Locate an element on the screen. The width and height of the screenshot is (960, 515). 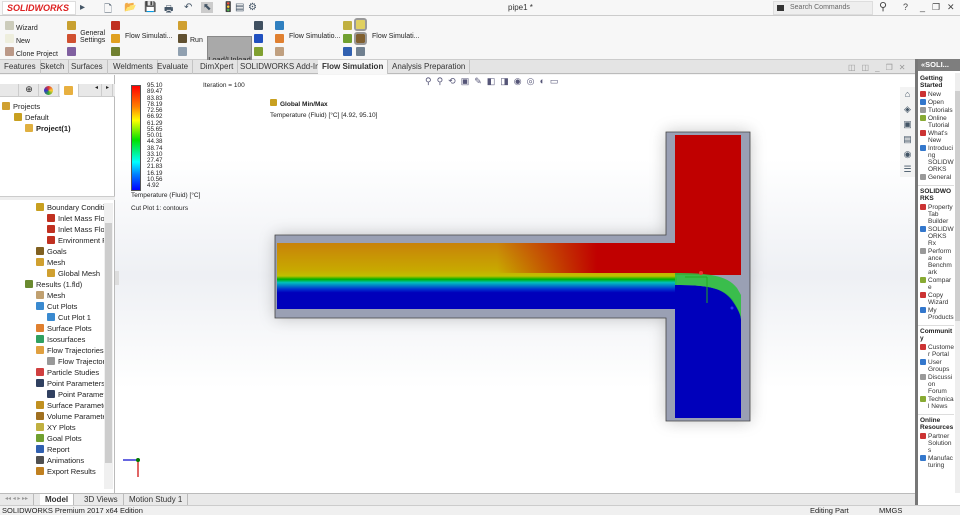
task-pane-link: Introducing SOLIDWORKS is located at coordinates (936, 159).